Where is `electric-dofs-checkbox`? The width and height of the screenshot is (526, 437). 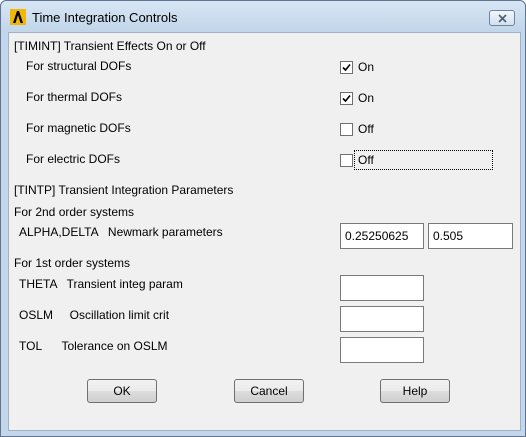
electric-dofs-checkbox is located at coordinates (346, 160).